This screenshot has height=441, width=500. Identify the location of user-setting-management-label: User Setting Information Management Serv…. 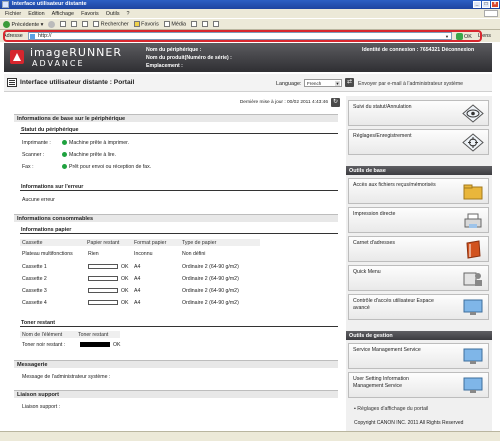
(381, 382).